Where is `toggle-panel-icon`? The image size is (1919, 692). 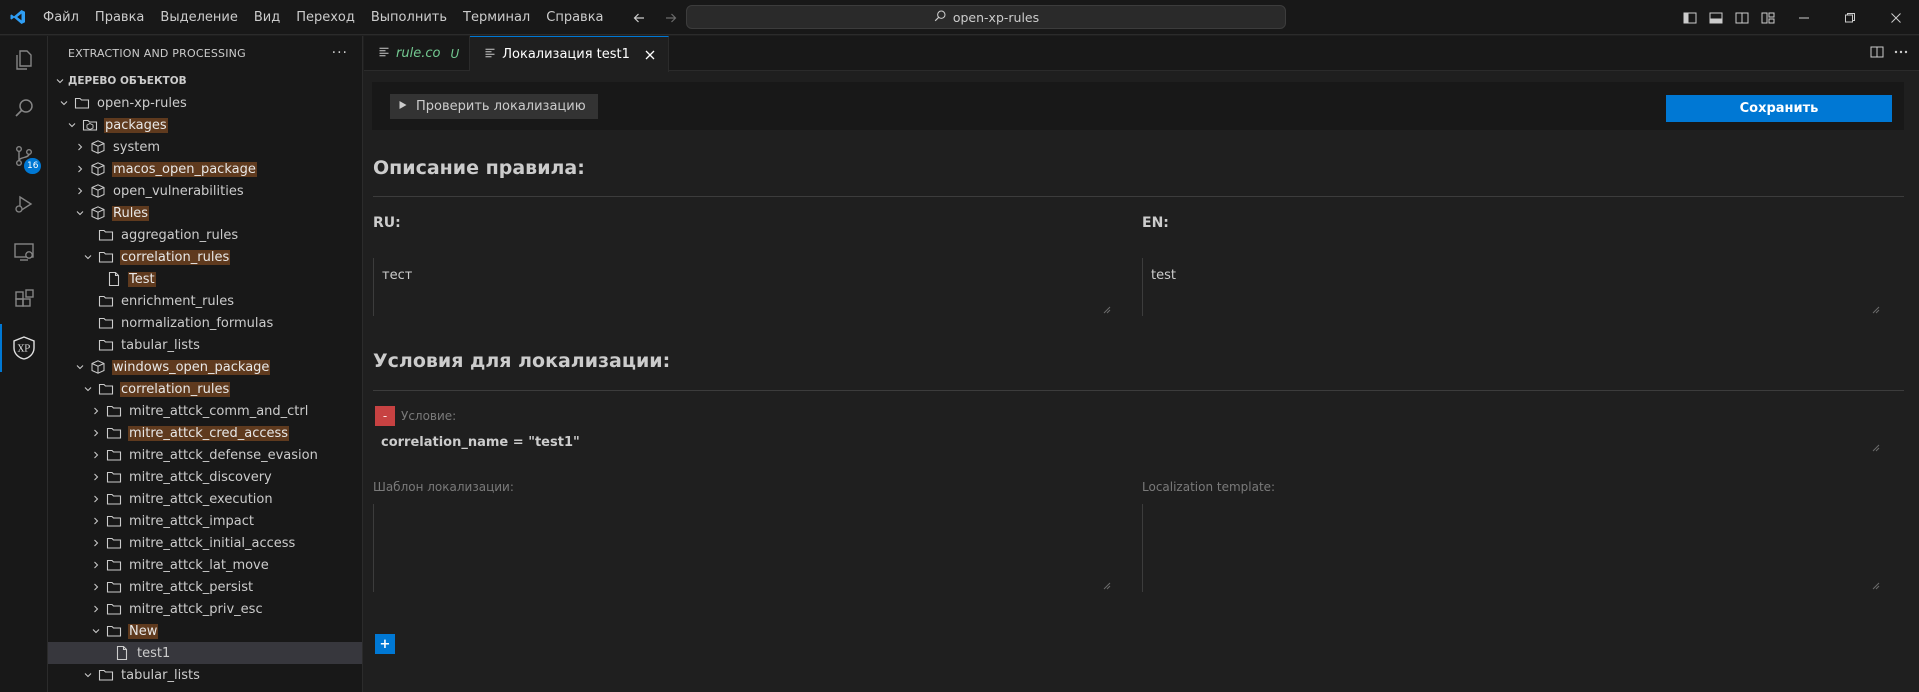
toggle-panel-icon is located at coordinates (1716, 17).